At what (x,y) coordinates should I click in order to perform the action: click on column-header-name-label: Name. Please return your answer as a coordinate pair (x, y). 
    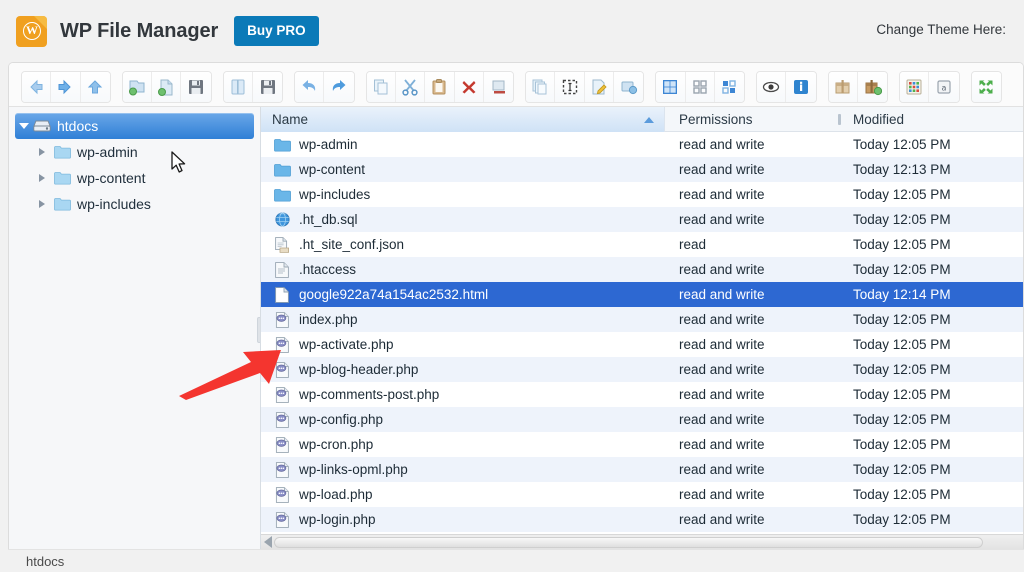
    Looking at the image, I should click on (290, 119).